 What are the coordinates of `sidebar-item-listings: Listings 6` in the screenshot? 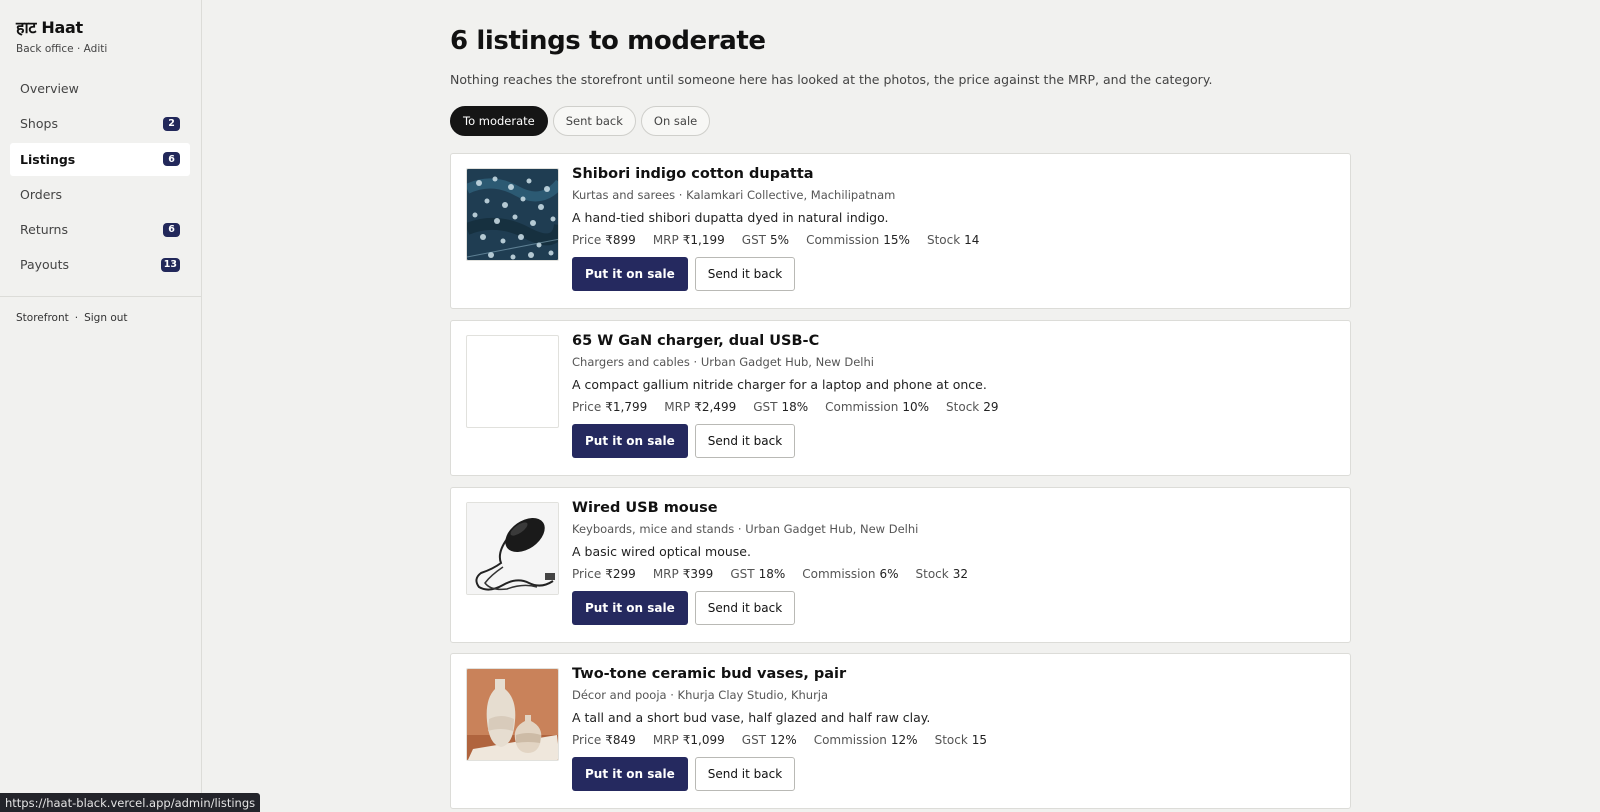 It's located at (100, 159).